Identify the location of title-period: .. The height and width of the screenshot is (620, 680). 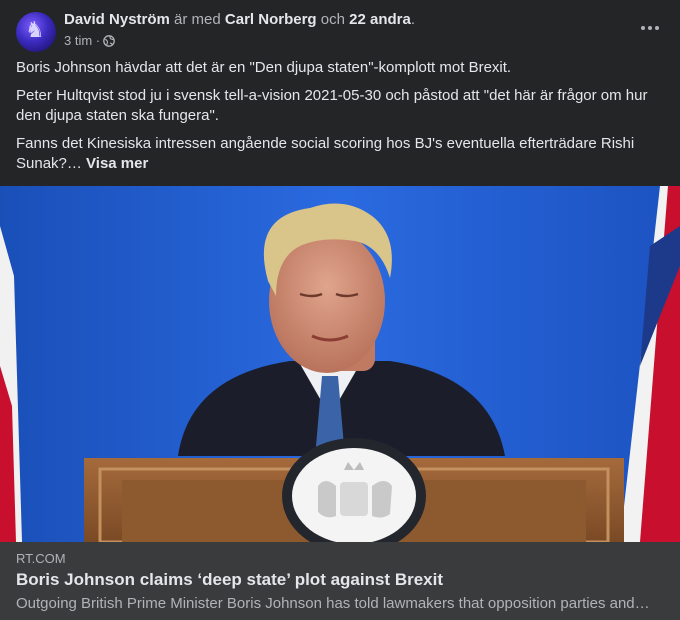
(412, 19).